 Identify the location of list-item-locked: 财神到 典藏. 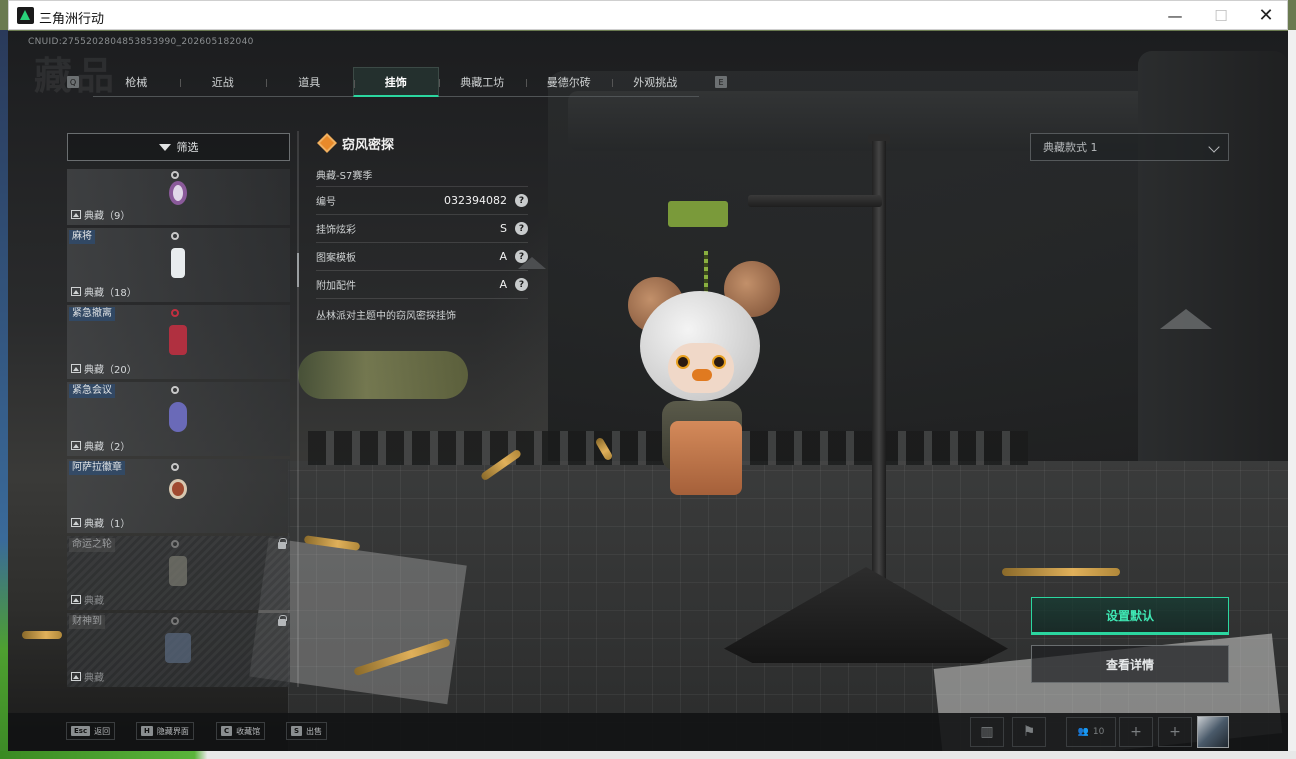
(178, 650).